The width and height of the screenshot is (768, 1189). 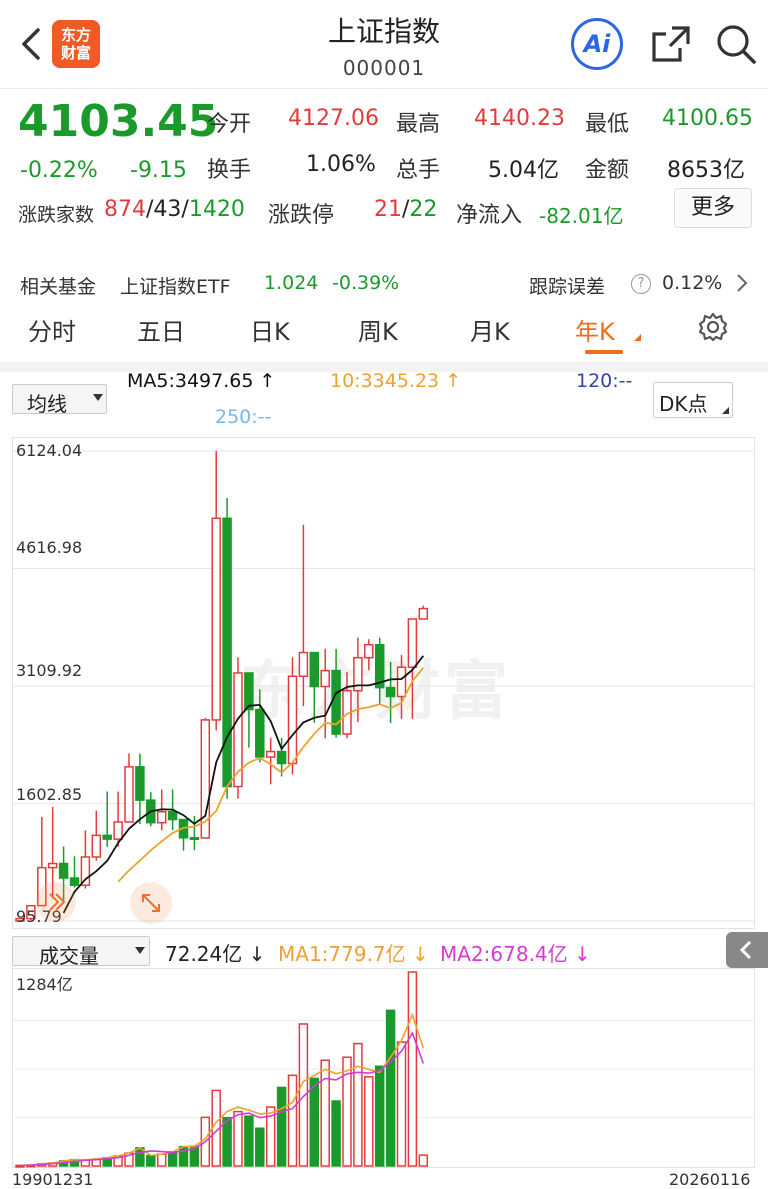 I want to click on turnover-label: 换手, so click(x=229, y=170).